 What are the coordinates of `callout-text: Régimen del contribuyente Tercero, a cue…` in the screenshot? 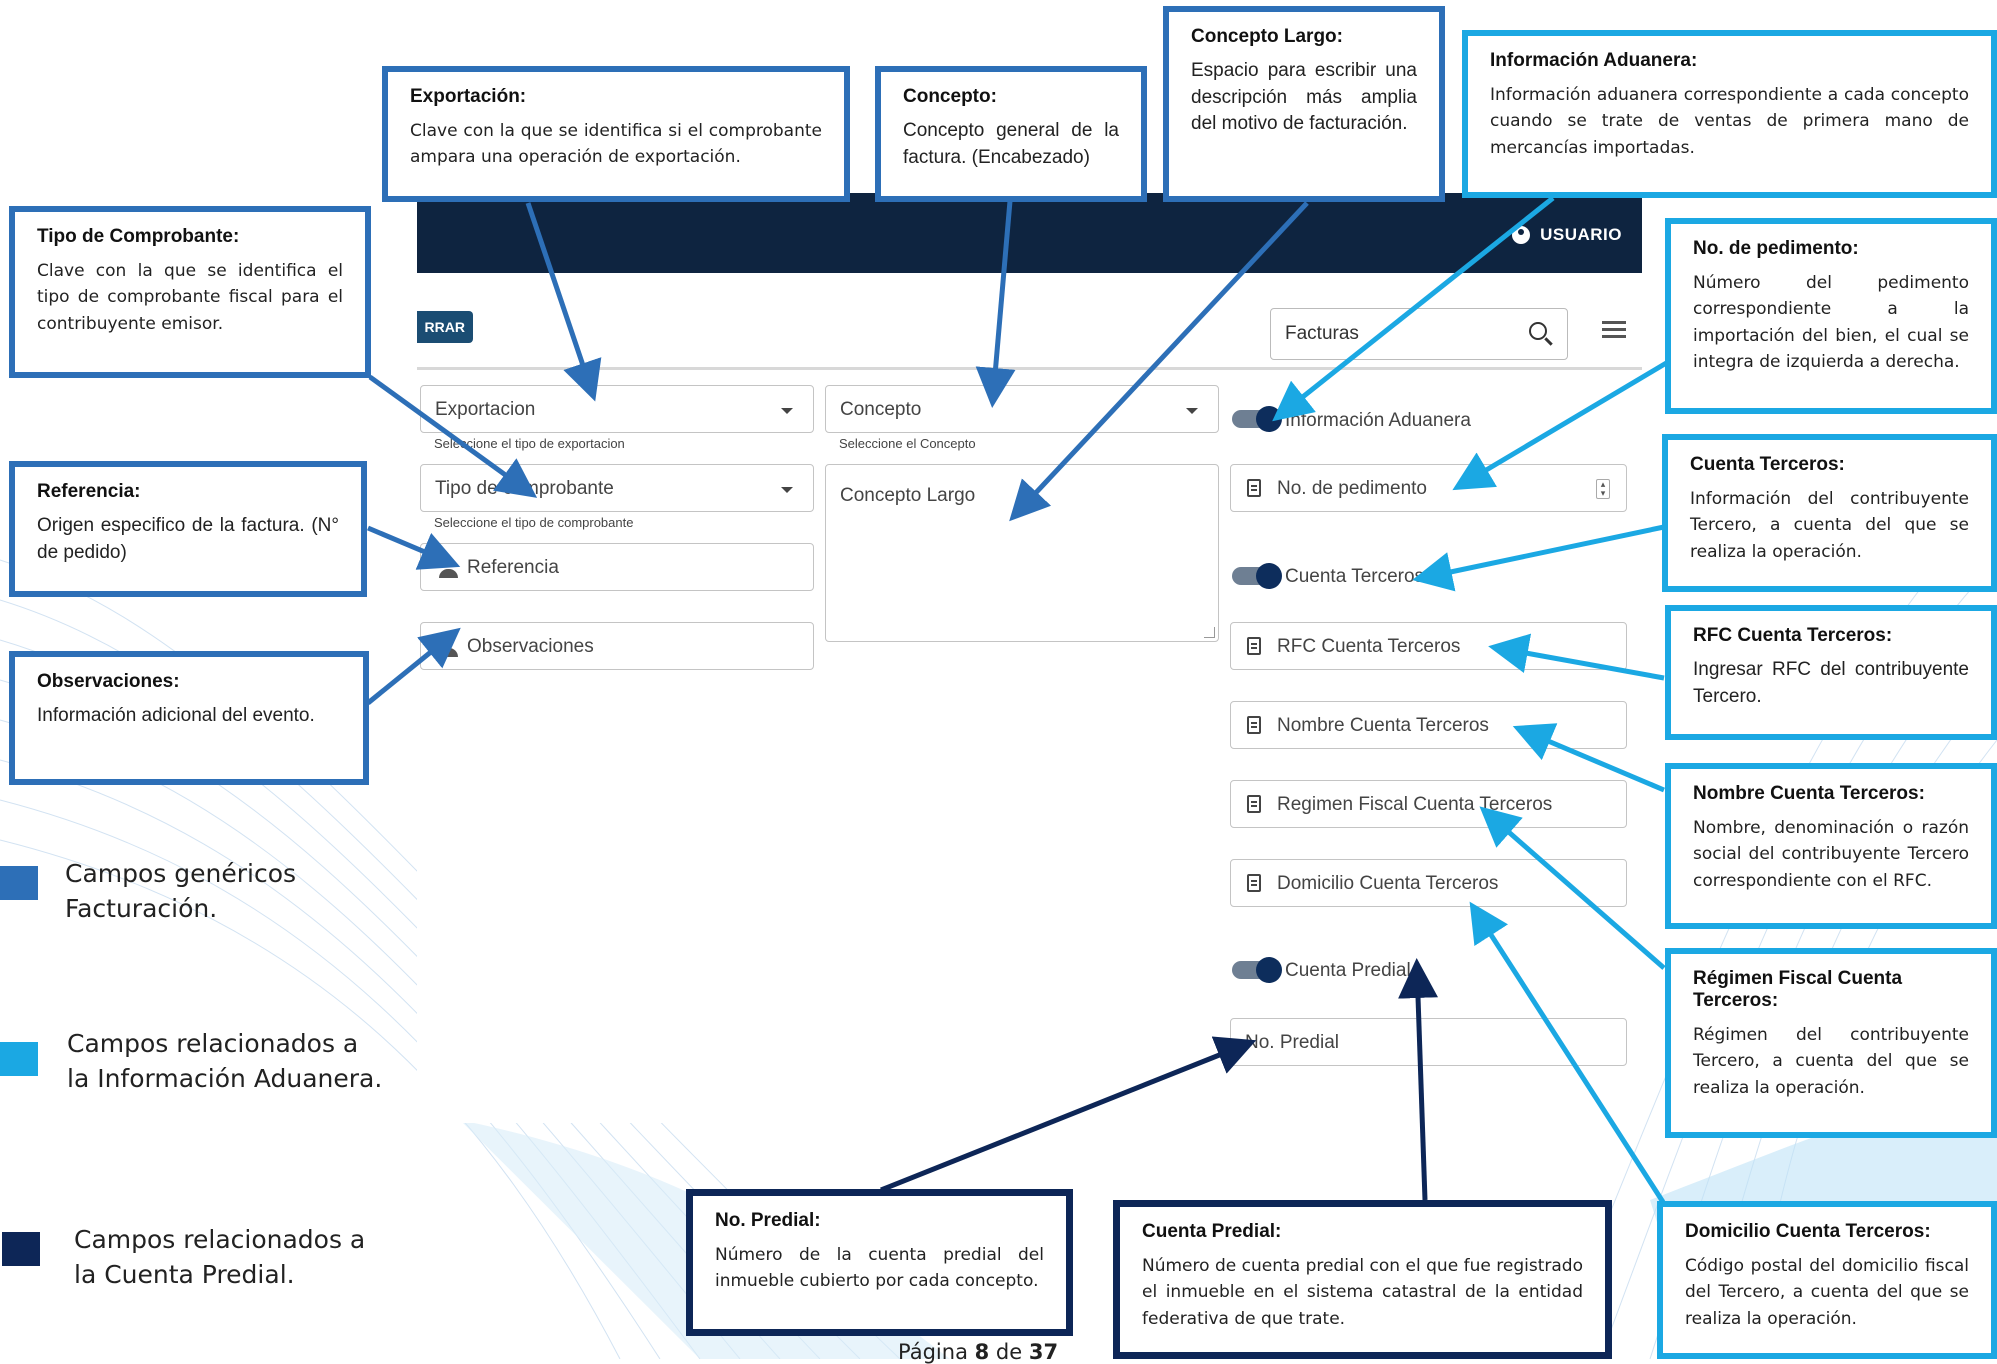 It's located at (1831, 1061).